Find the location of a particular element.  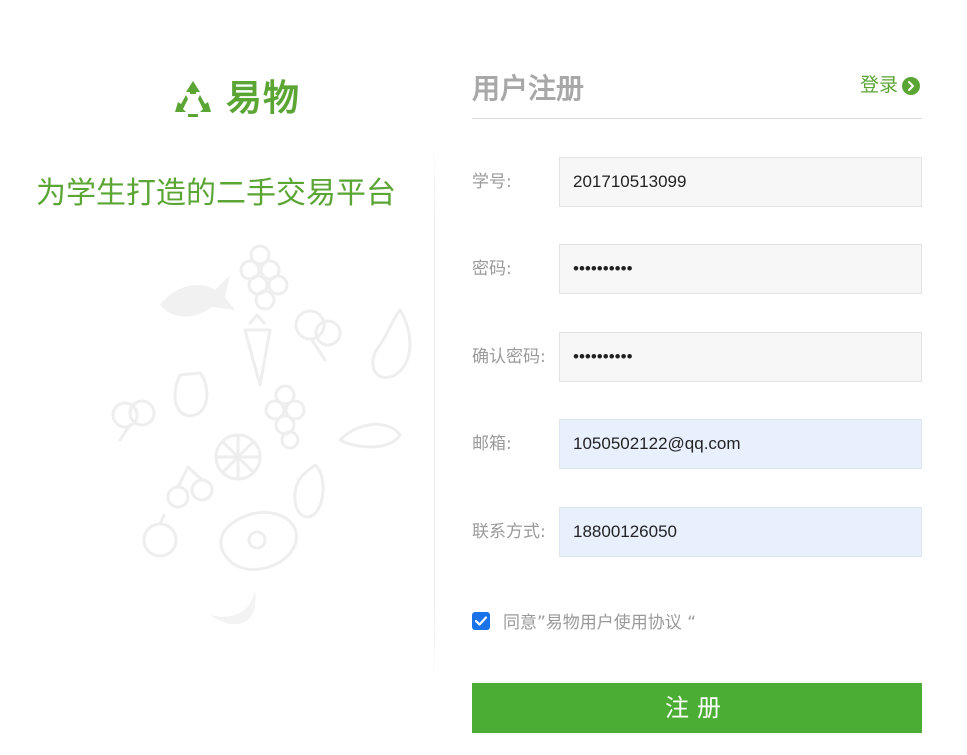

citrus-icon is located at coordinates (238, 457).